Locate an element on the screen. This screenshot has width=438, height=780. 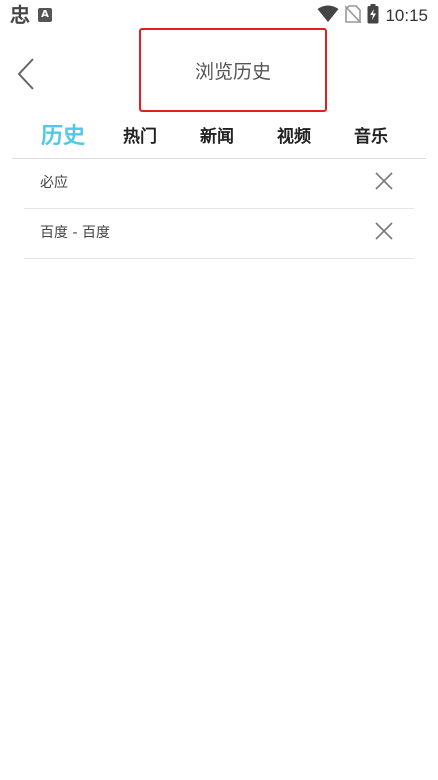
back-button is located at coordinates (26, 76).